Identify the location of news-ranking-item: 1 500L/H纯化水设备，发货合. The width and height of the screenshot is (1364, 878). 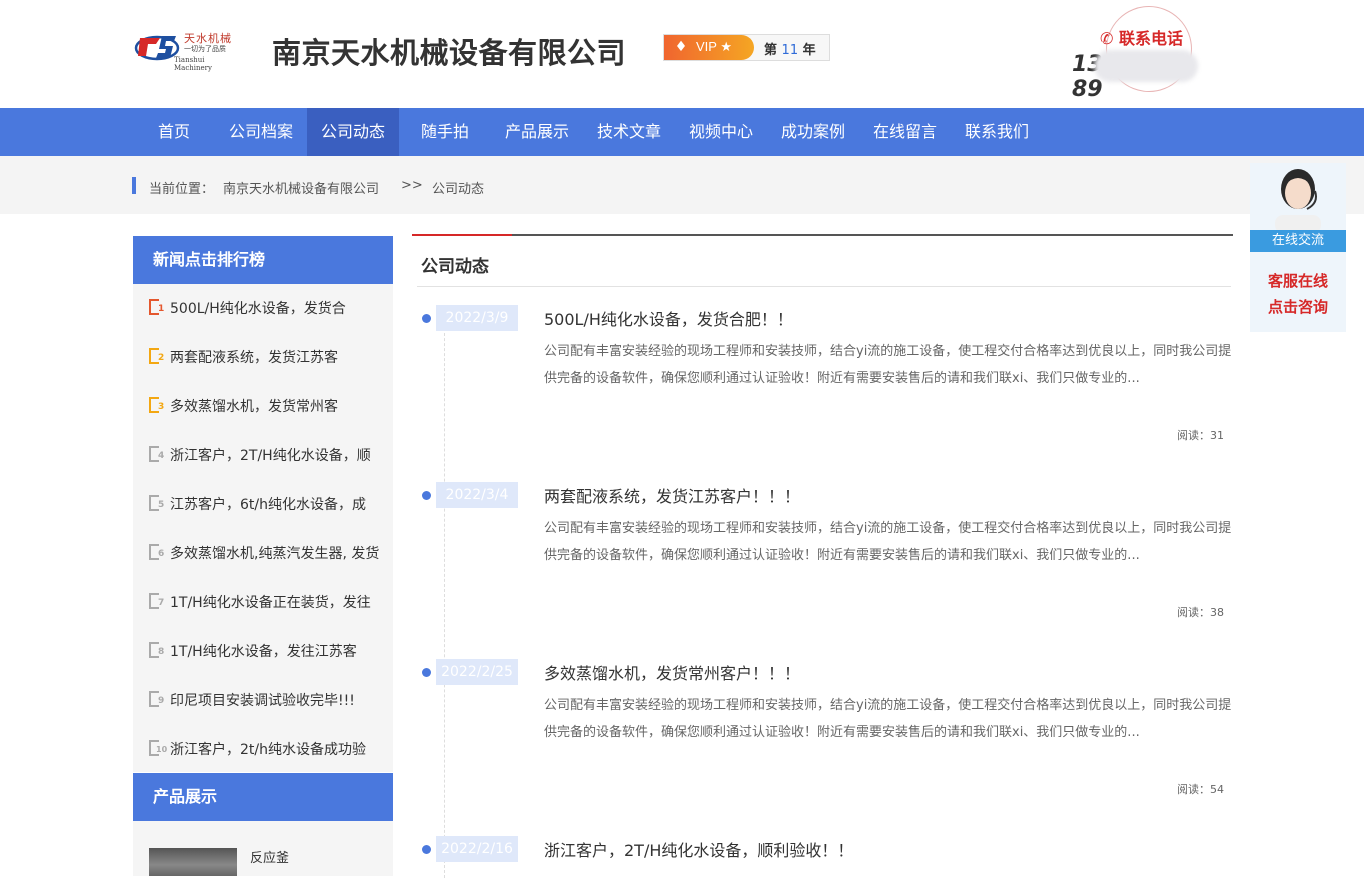
(263, 308).